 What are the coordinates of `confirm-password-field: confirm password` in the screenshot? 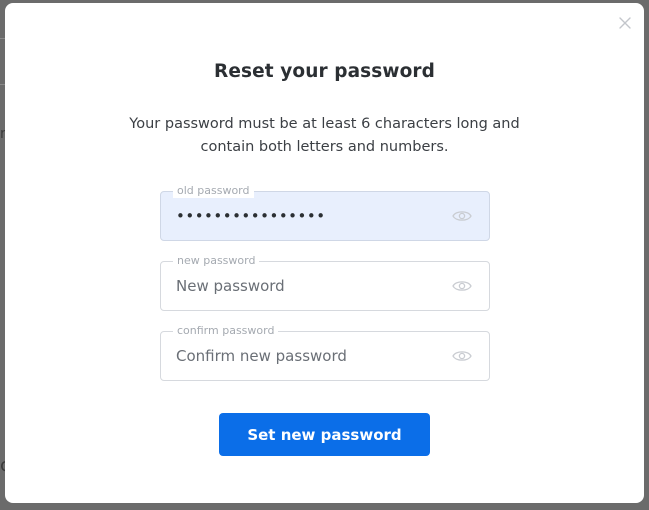 It's located at (325, 352).